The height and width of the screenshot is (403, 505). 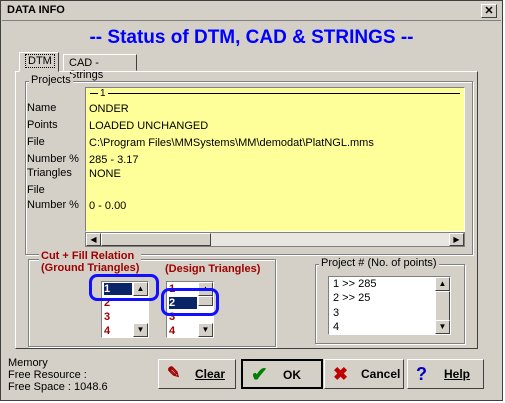 I want to click on cut-fill-label-line2: (Ground Triangles), so click(x=90, y=268).